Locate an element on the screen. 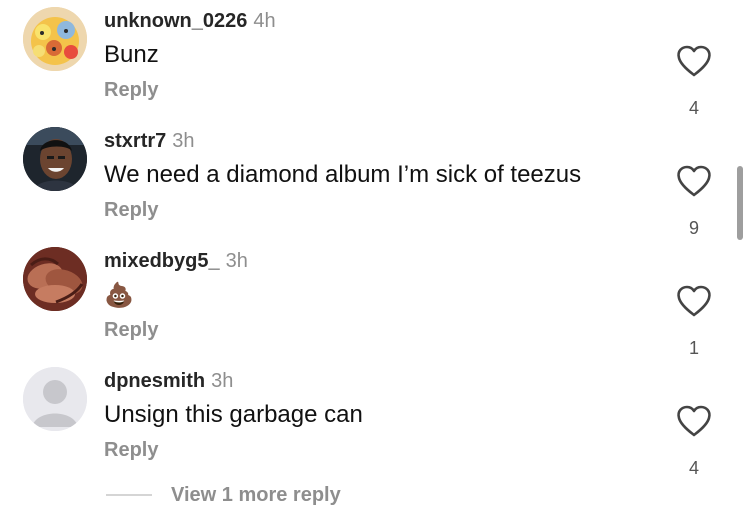 Image resolution: width=750 pixels, height=513 pixels. person-photo-avatar-icon is located at coordinates (55, 159).